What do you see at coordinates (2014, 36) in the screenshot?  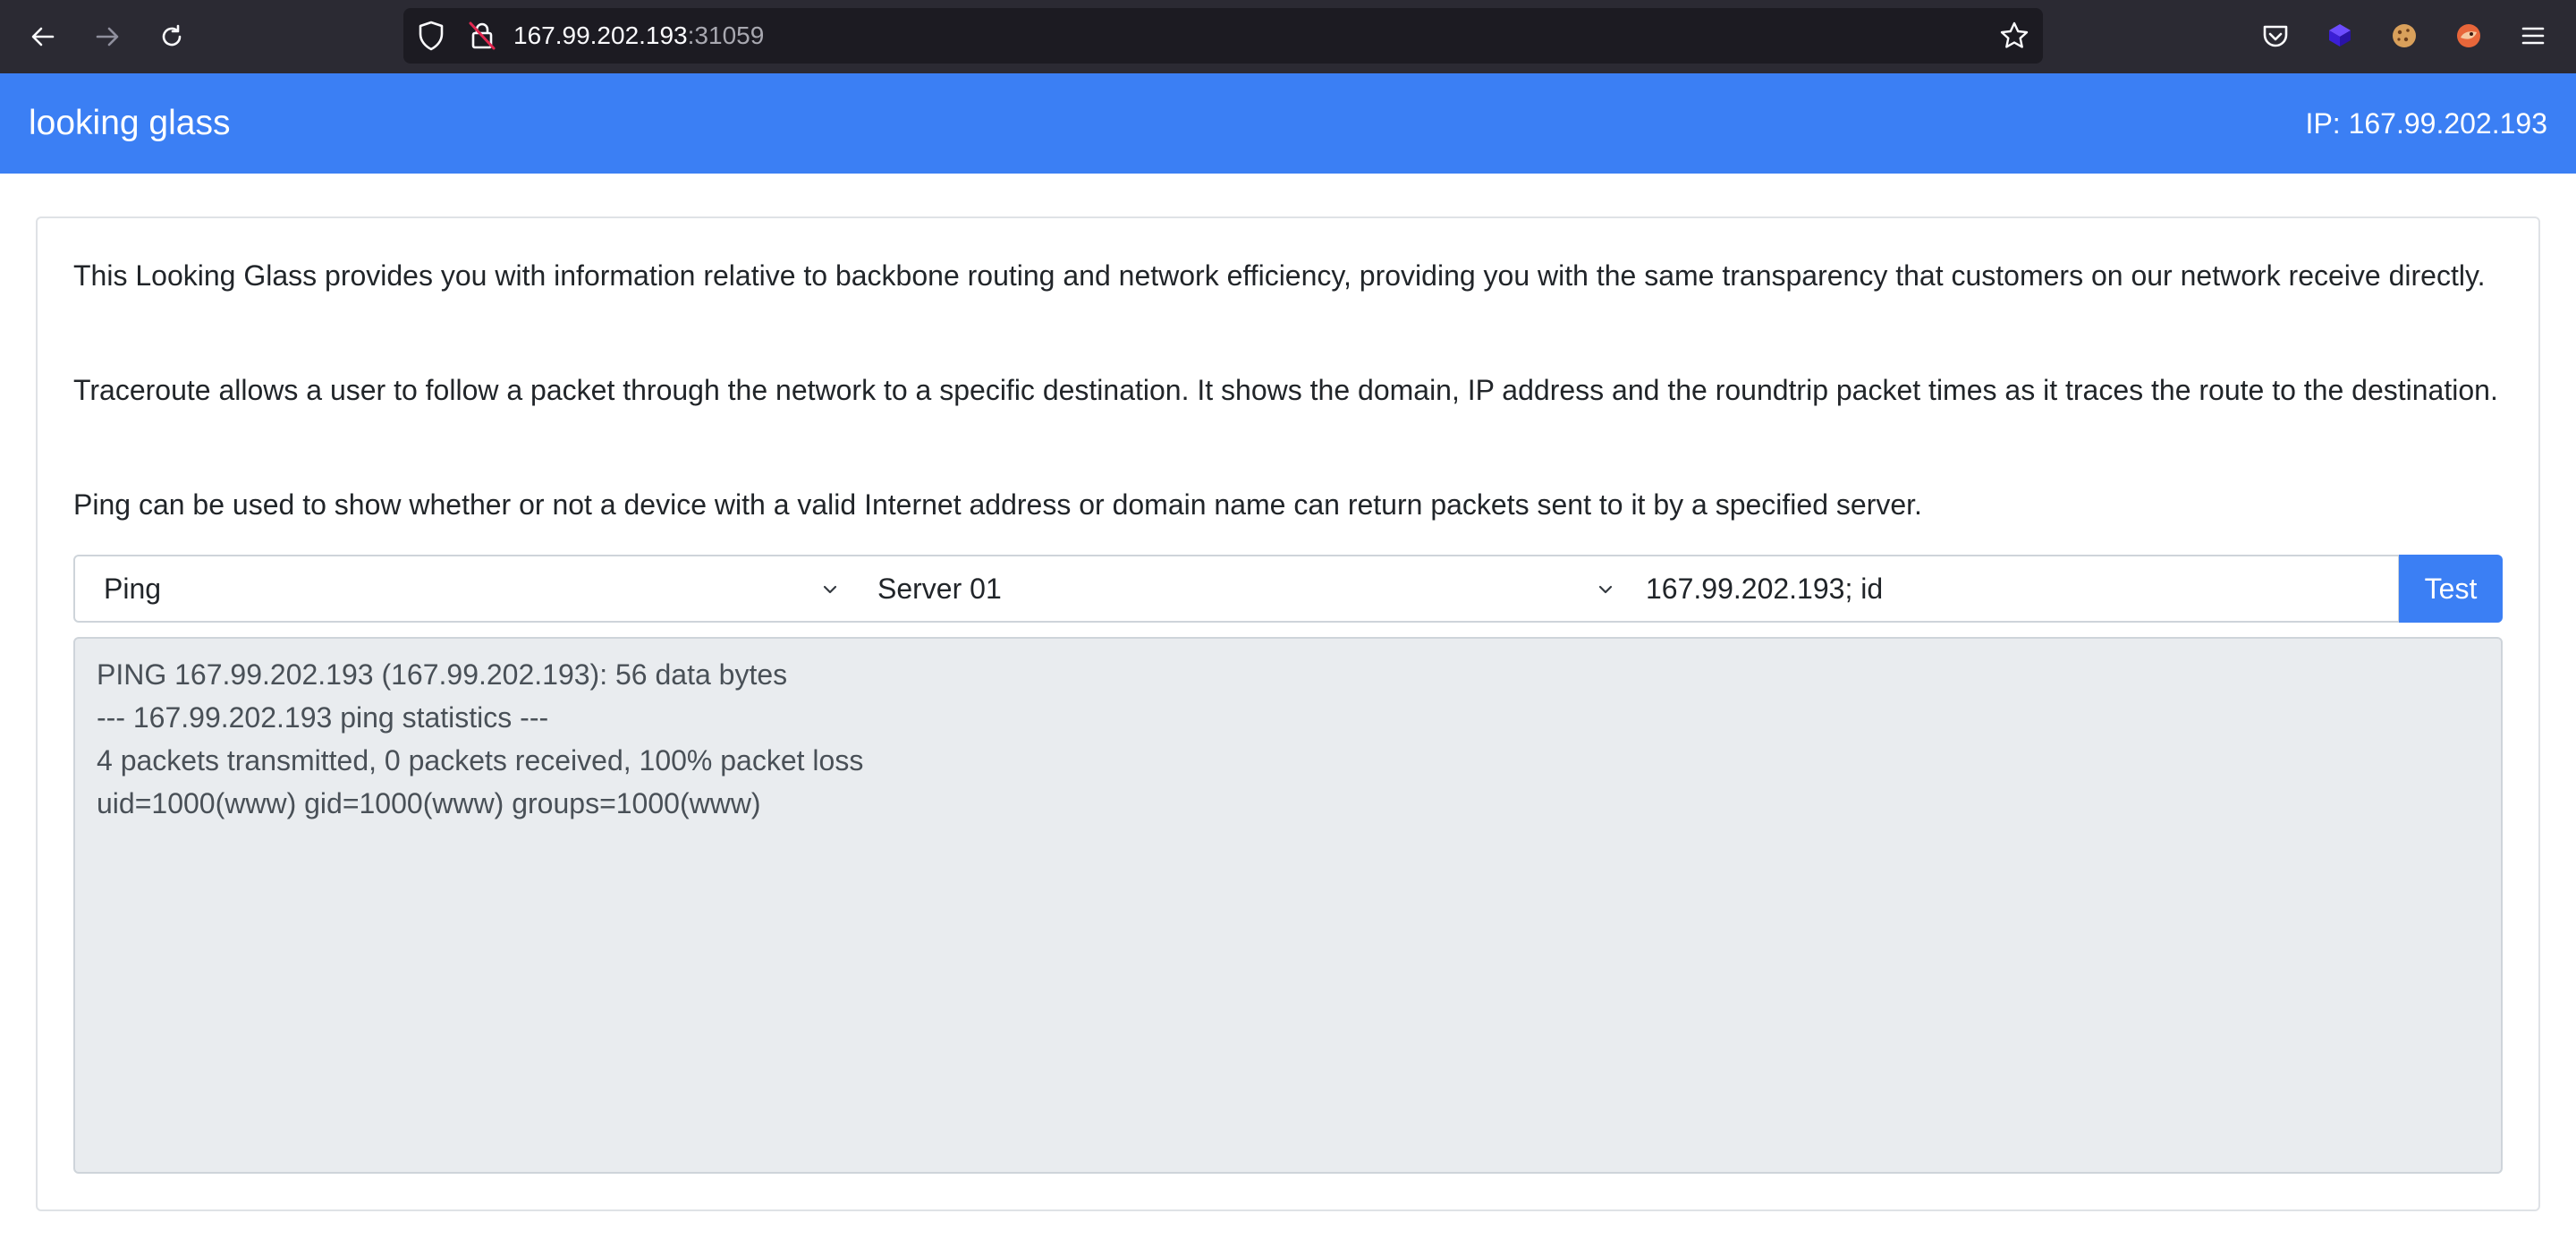 I see `star-icon` at bounding box center [2014, 36].